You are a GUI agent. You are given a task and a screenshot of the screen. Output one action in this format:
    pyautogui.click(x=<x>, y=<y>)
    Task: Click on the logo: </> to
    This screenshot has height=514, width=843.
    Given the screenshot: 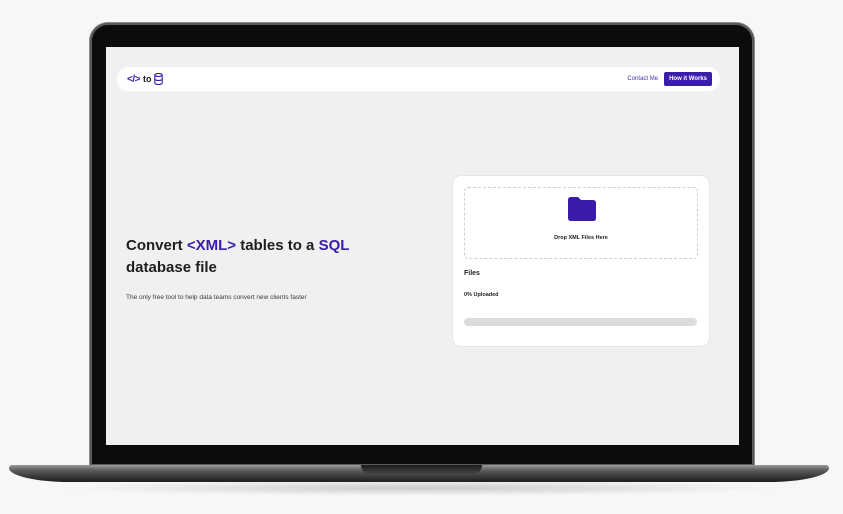 What is the action you would take?
    pyautogui.click(x=145, y=79)
    